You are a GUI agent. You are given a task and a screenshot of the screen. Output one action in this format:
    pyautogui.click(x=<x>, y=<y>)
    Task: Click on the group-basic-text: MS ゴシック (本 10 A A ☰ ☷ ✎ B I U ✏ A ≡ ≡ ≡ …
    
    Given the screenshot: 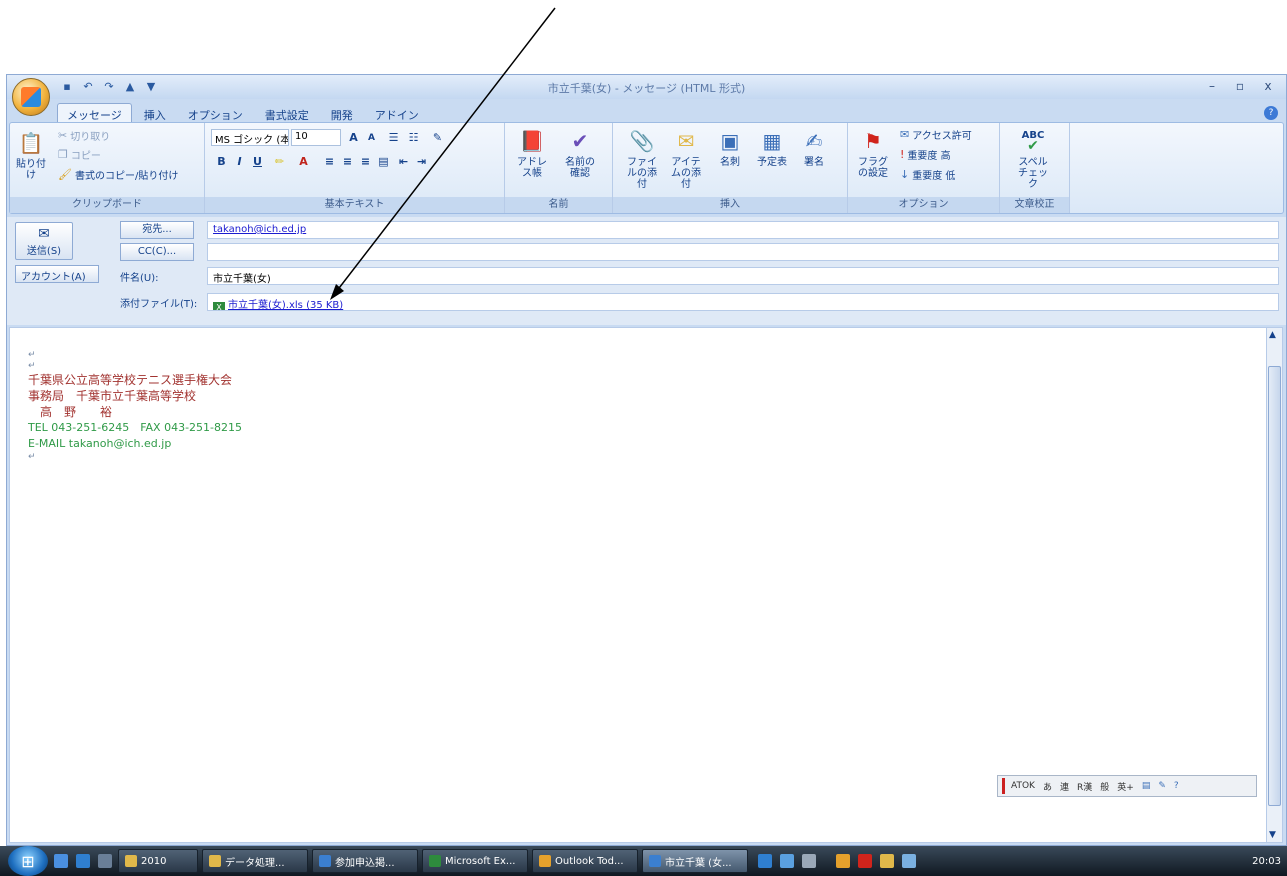 What is the action you would take?
    pyautogui.click(x=355, y=168)
    